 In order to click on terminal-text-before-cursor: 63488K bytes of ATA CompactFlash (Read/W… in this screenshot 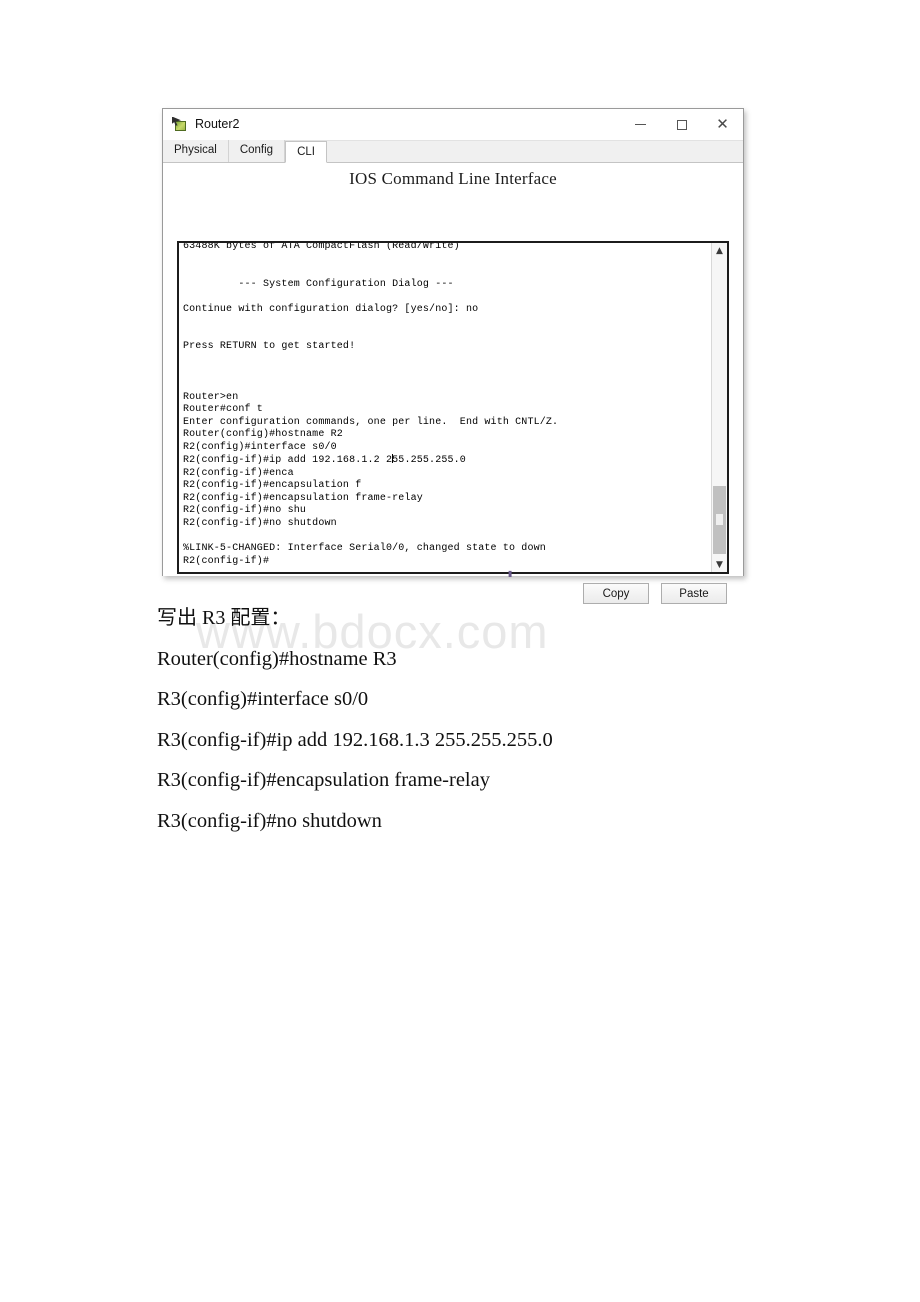, I will do `click(371, 355)`.